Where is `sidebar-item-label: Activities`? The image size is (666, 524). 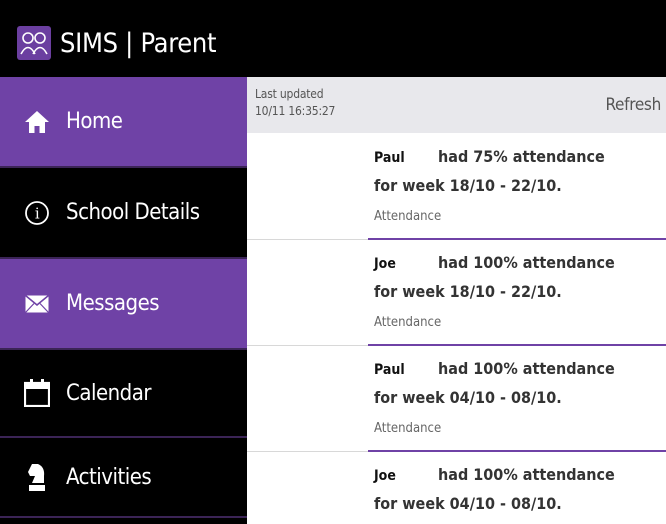
sidebar-item-label: Activities is located at coordinates (109, 477).